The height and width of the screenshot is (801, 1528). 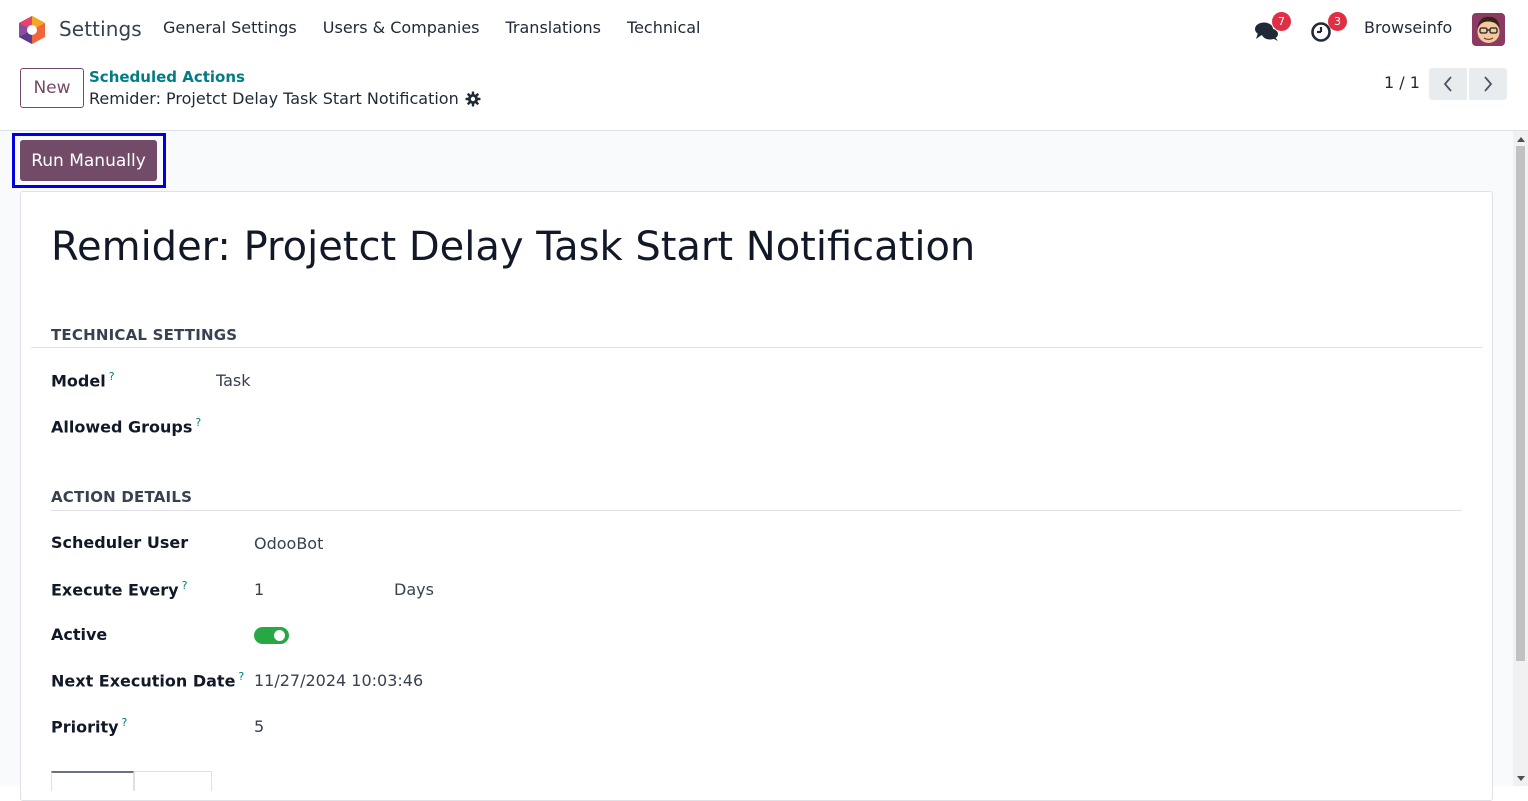 What do you see at coordinates (144, 335) in the screenshot?
I see `section-technical-settings: TECHNICAL SETTINGS` at bounding box center [144, 335].